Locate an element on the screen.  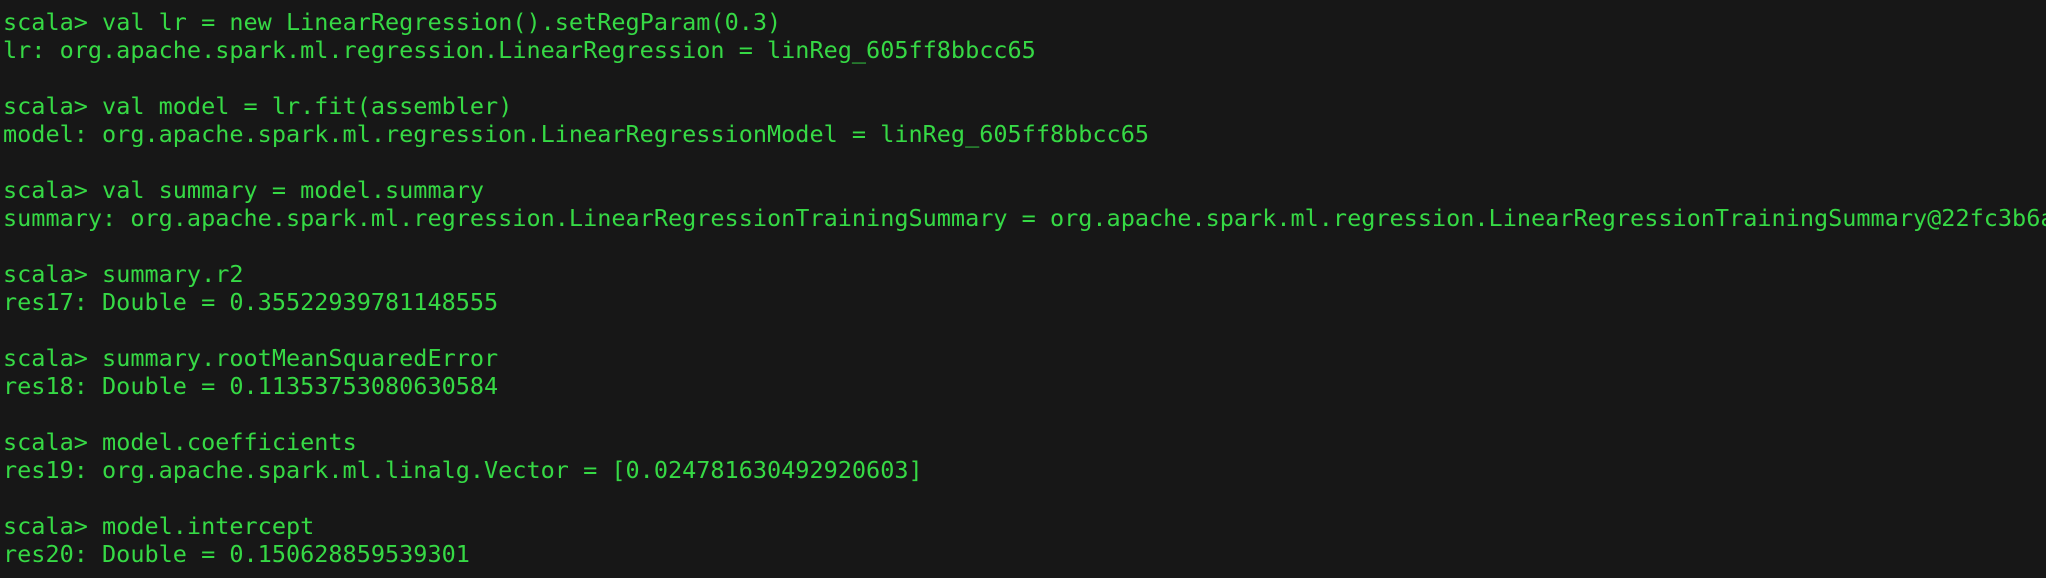
output-line: res20: Double = 0.150628859539301 is located at coordinates (1024, 554).